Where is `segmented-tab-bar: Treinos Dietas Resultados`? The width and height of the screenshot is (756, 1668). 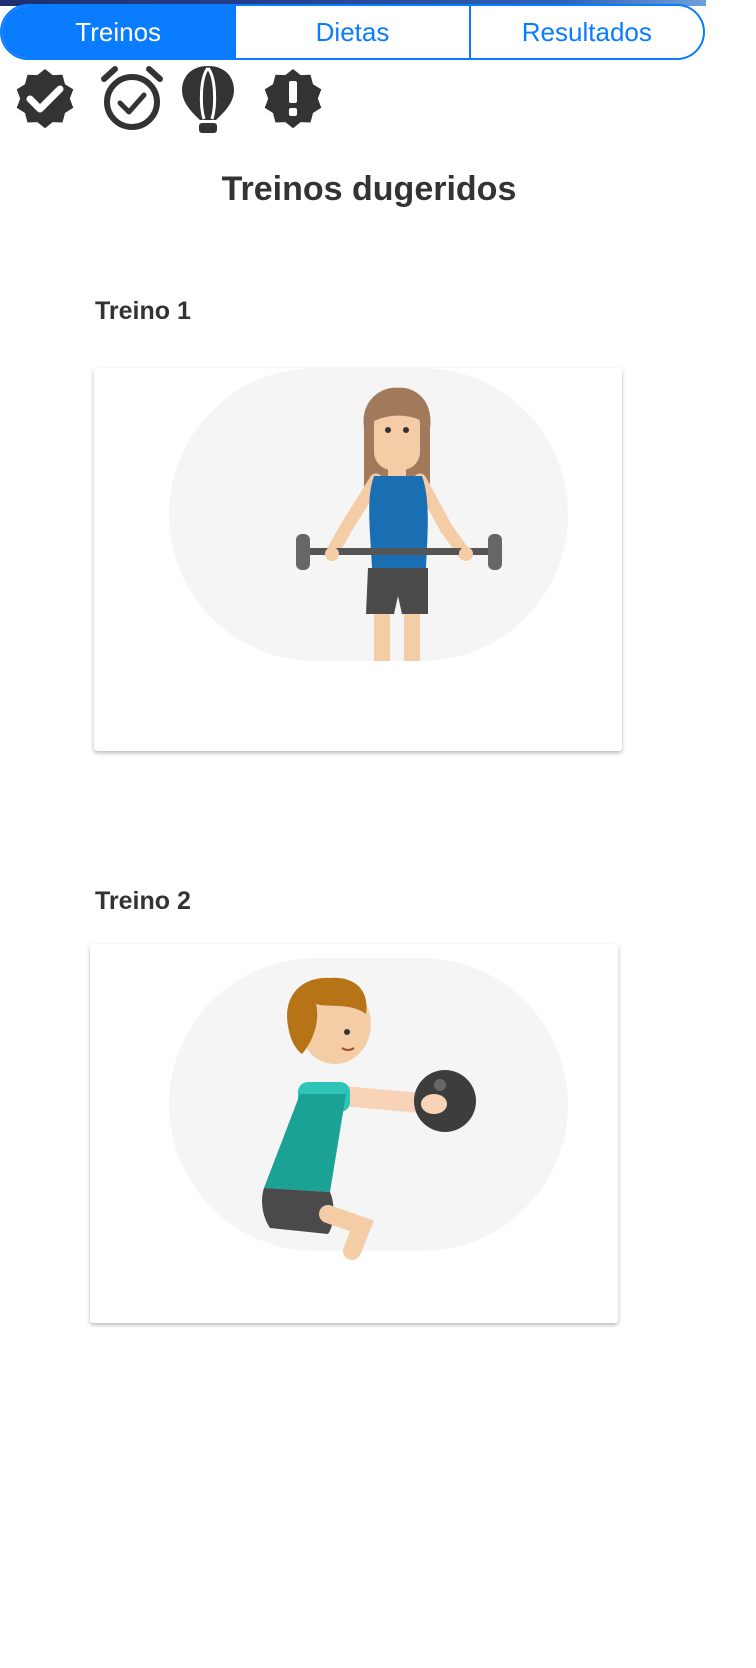
segmented-tab-bar: Treinos Dietas Resultados is located at coordinates (352, 32).